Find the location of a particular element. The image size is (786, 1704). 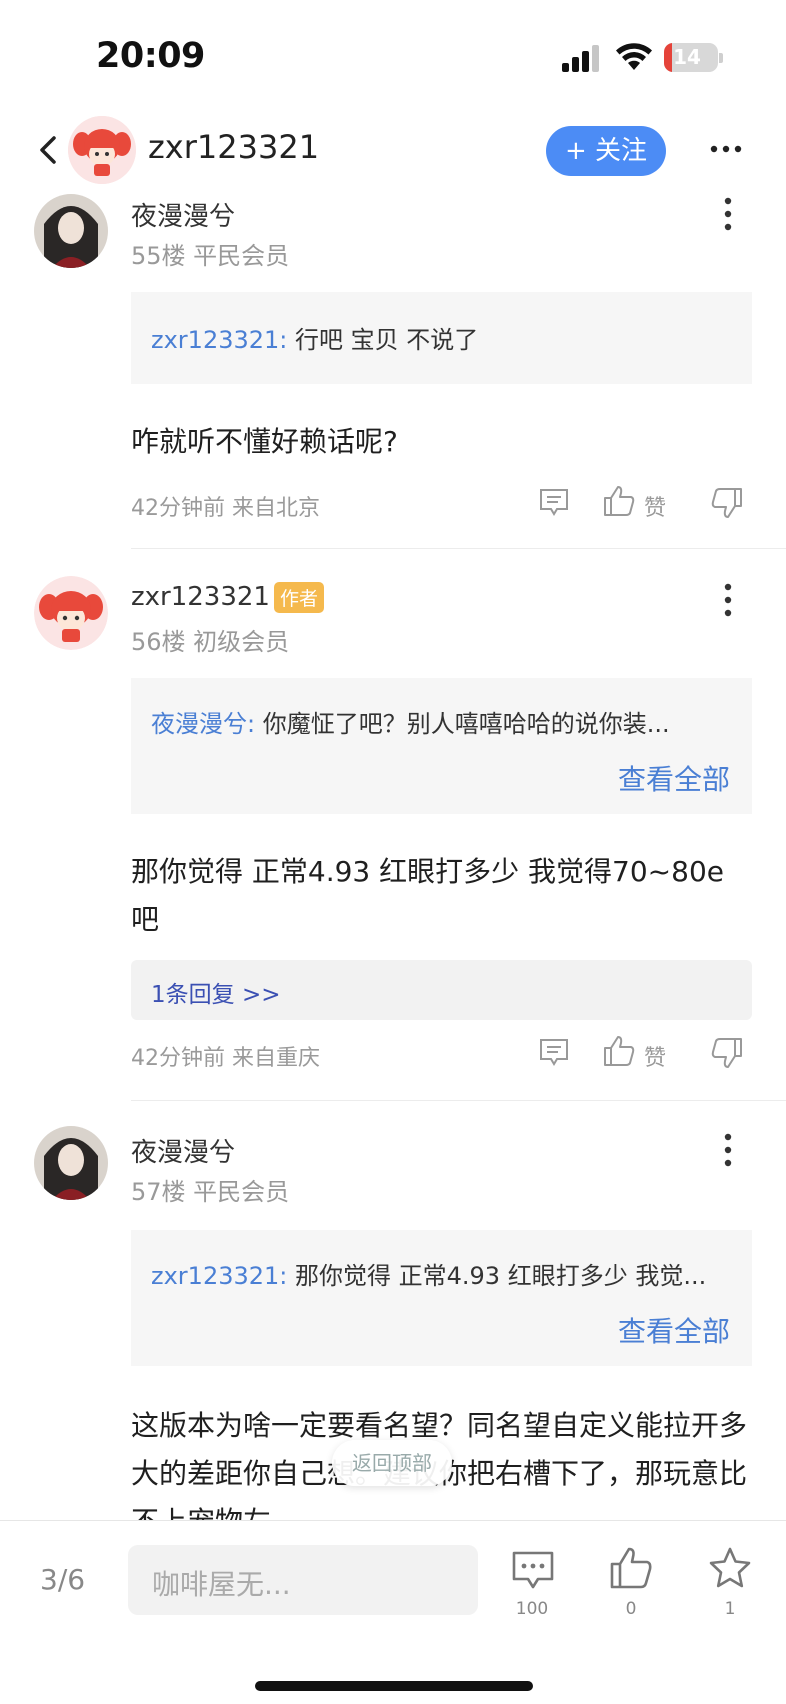

battery-level: 14 is located at coordinates (687, 57).